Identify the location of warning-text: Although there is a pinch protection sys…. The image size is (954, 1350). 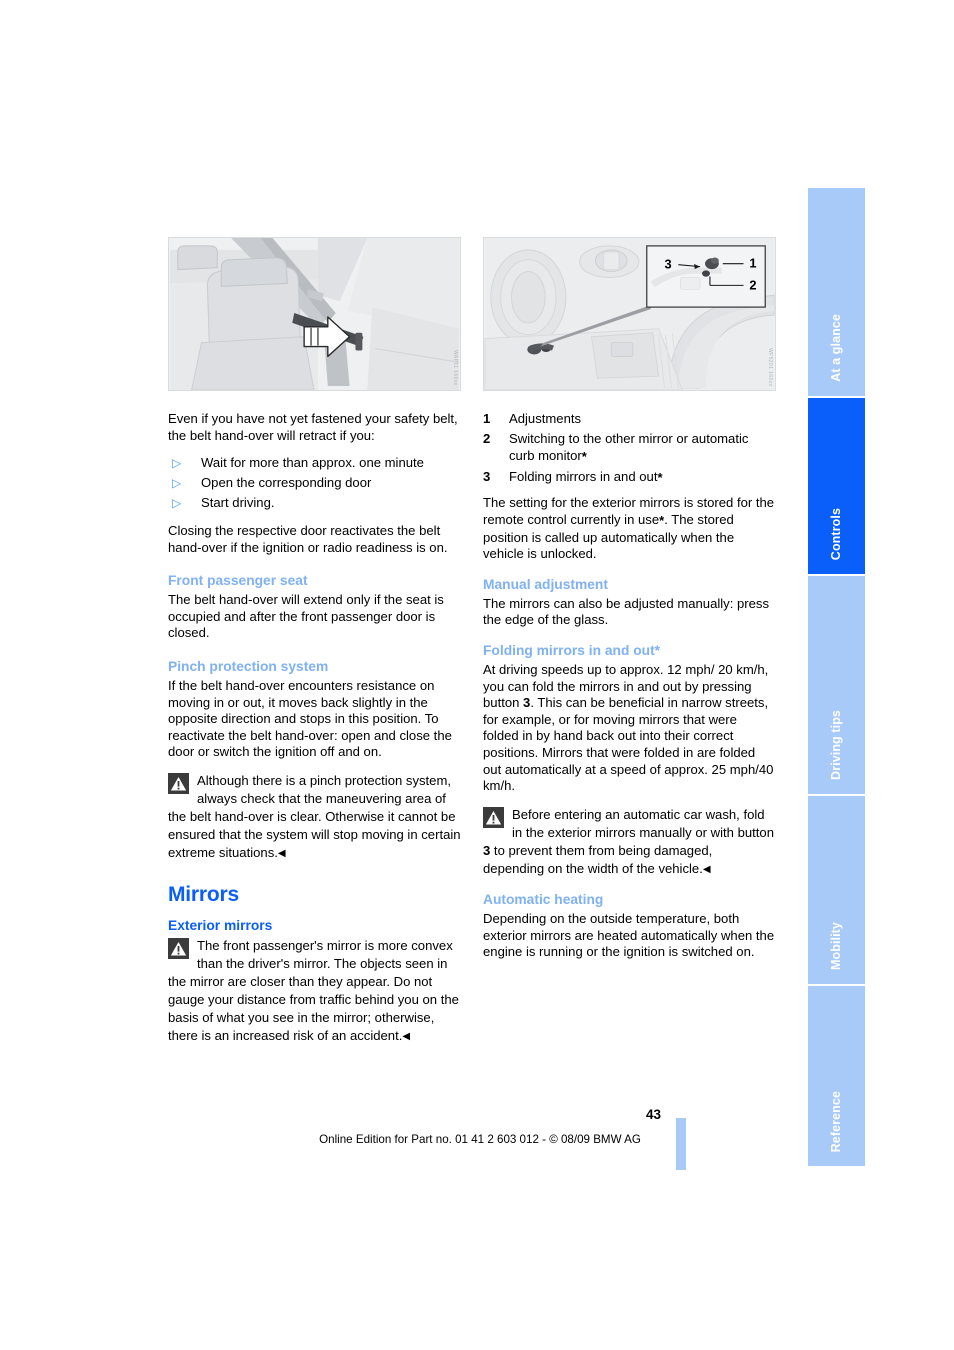
(314, 816).